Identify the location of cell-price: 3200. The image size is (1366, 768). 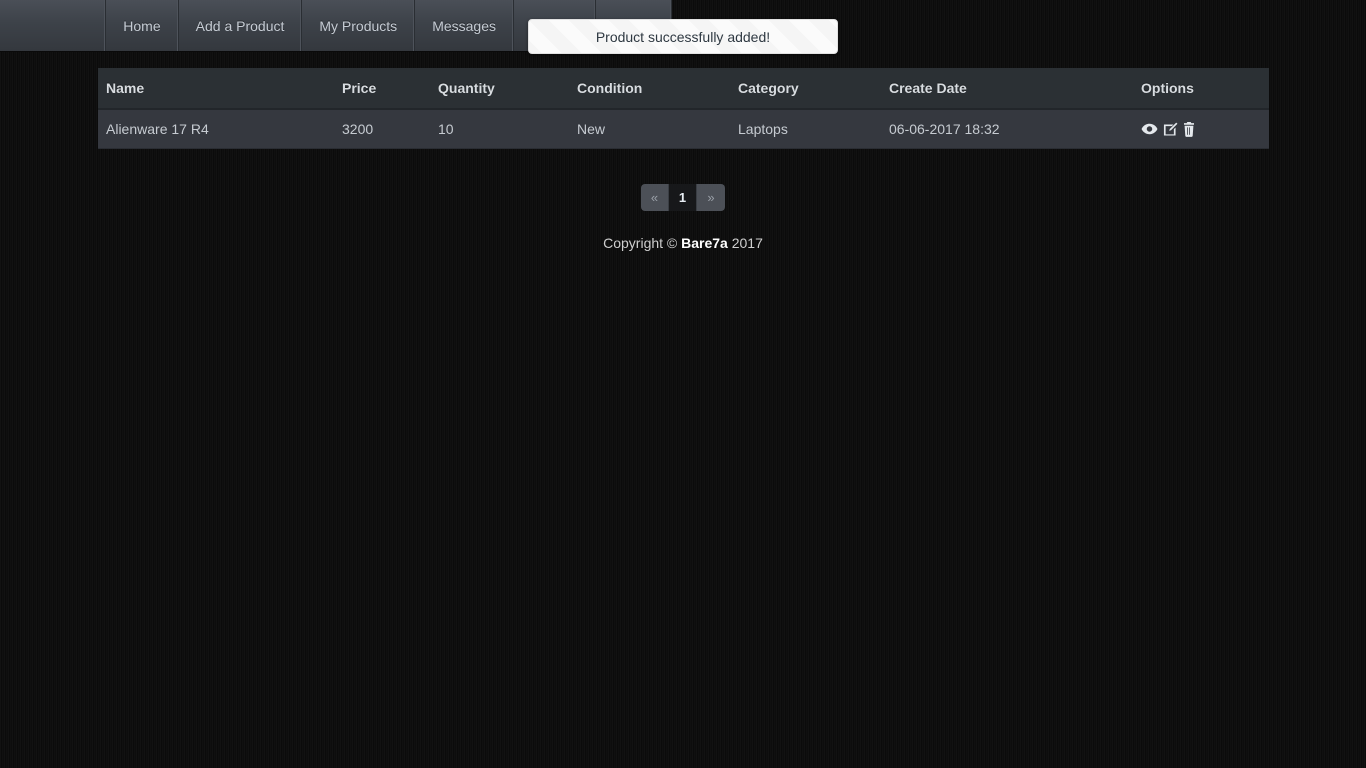
(382, 129).